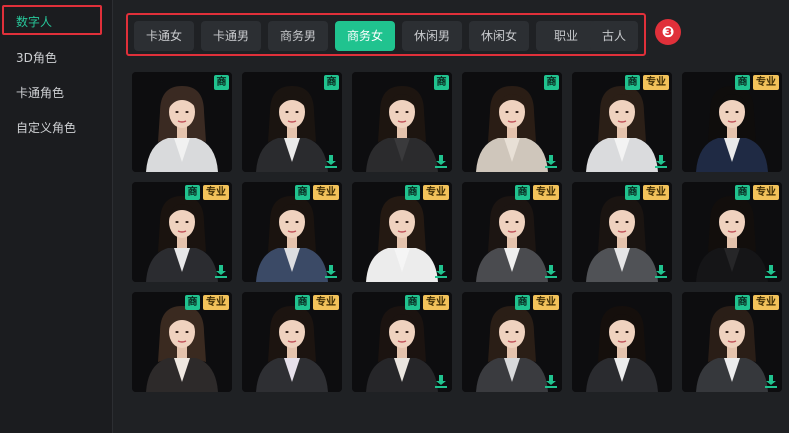 The height and width of the screenshot is (433, 789). Describe the element at coordinates (566, 36) in the screenshot. I see `tab-professional: 职业` at that location.